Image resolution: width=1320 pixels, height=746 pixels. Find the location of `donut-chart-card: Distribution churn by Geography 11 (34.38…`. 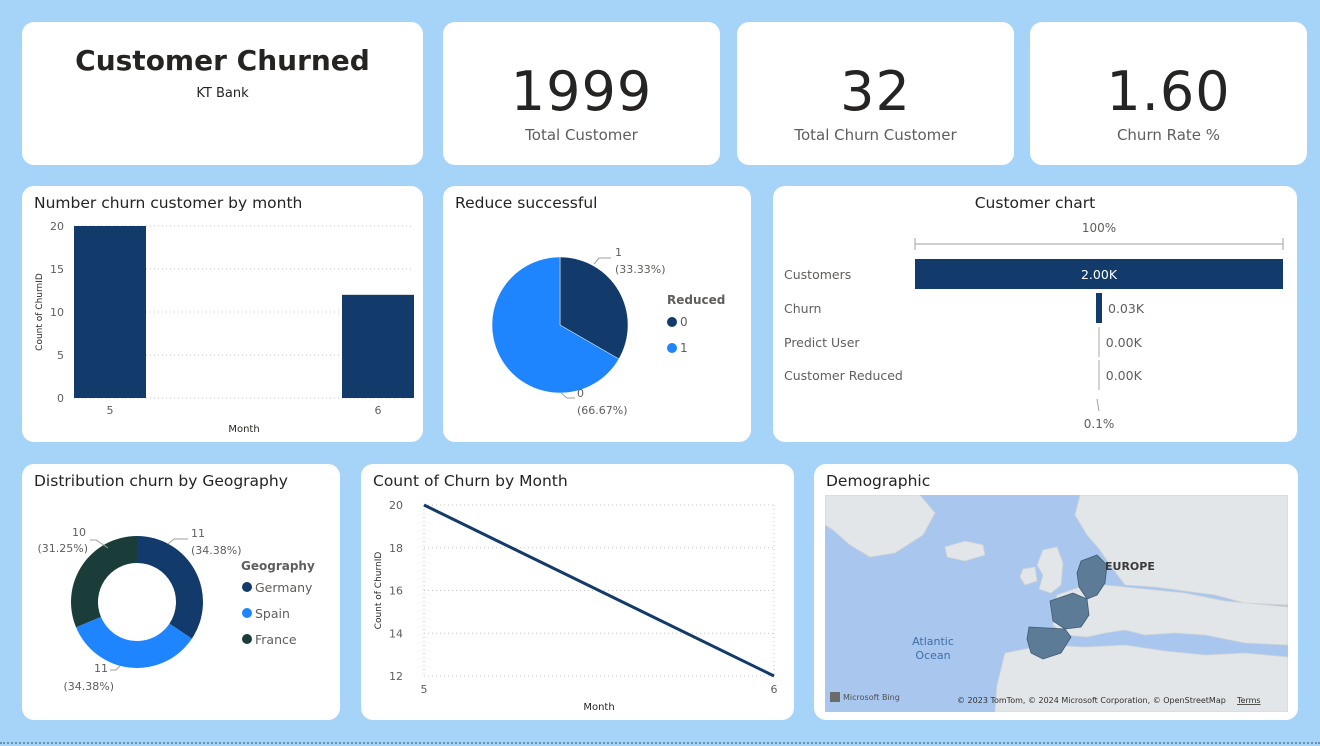

donut-chart-card: Distribution churn by Geography 11 (34.38… is located at coordinates (181, 592).